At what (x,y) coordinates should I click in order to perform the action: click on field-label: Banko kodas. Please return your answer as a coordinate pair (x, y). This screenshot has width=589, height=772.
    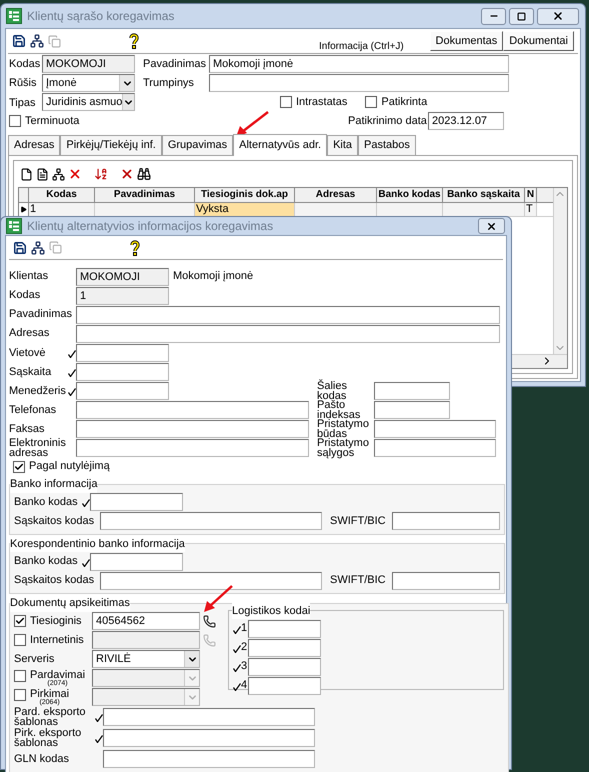
    Looking at the image, I should click on (46, 562).